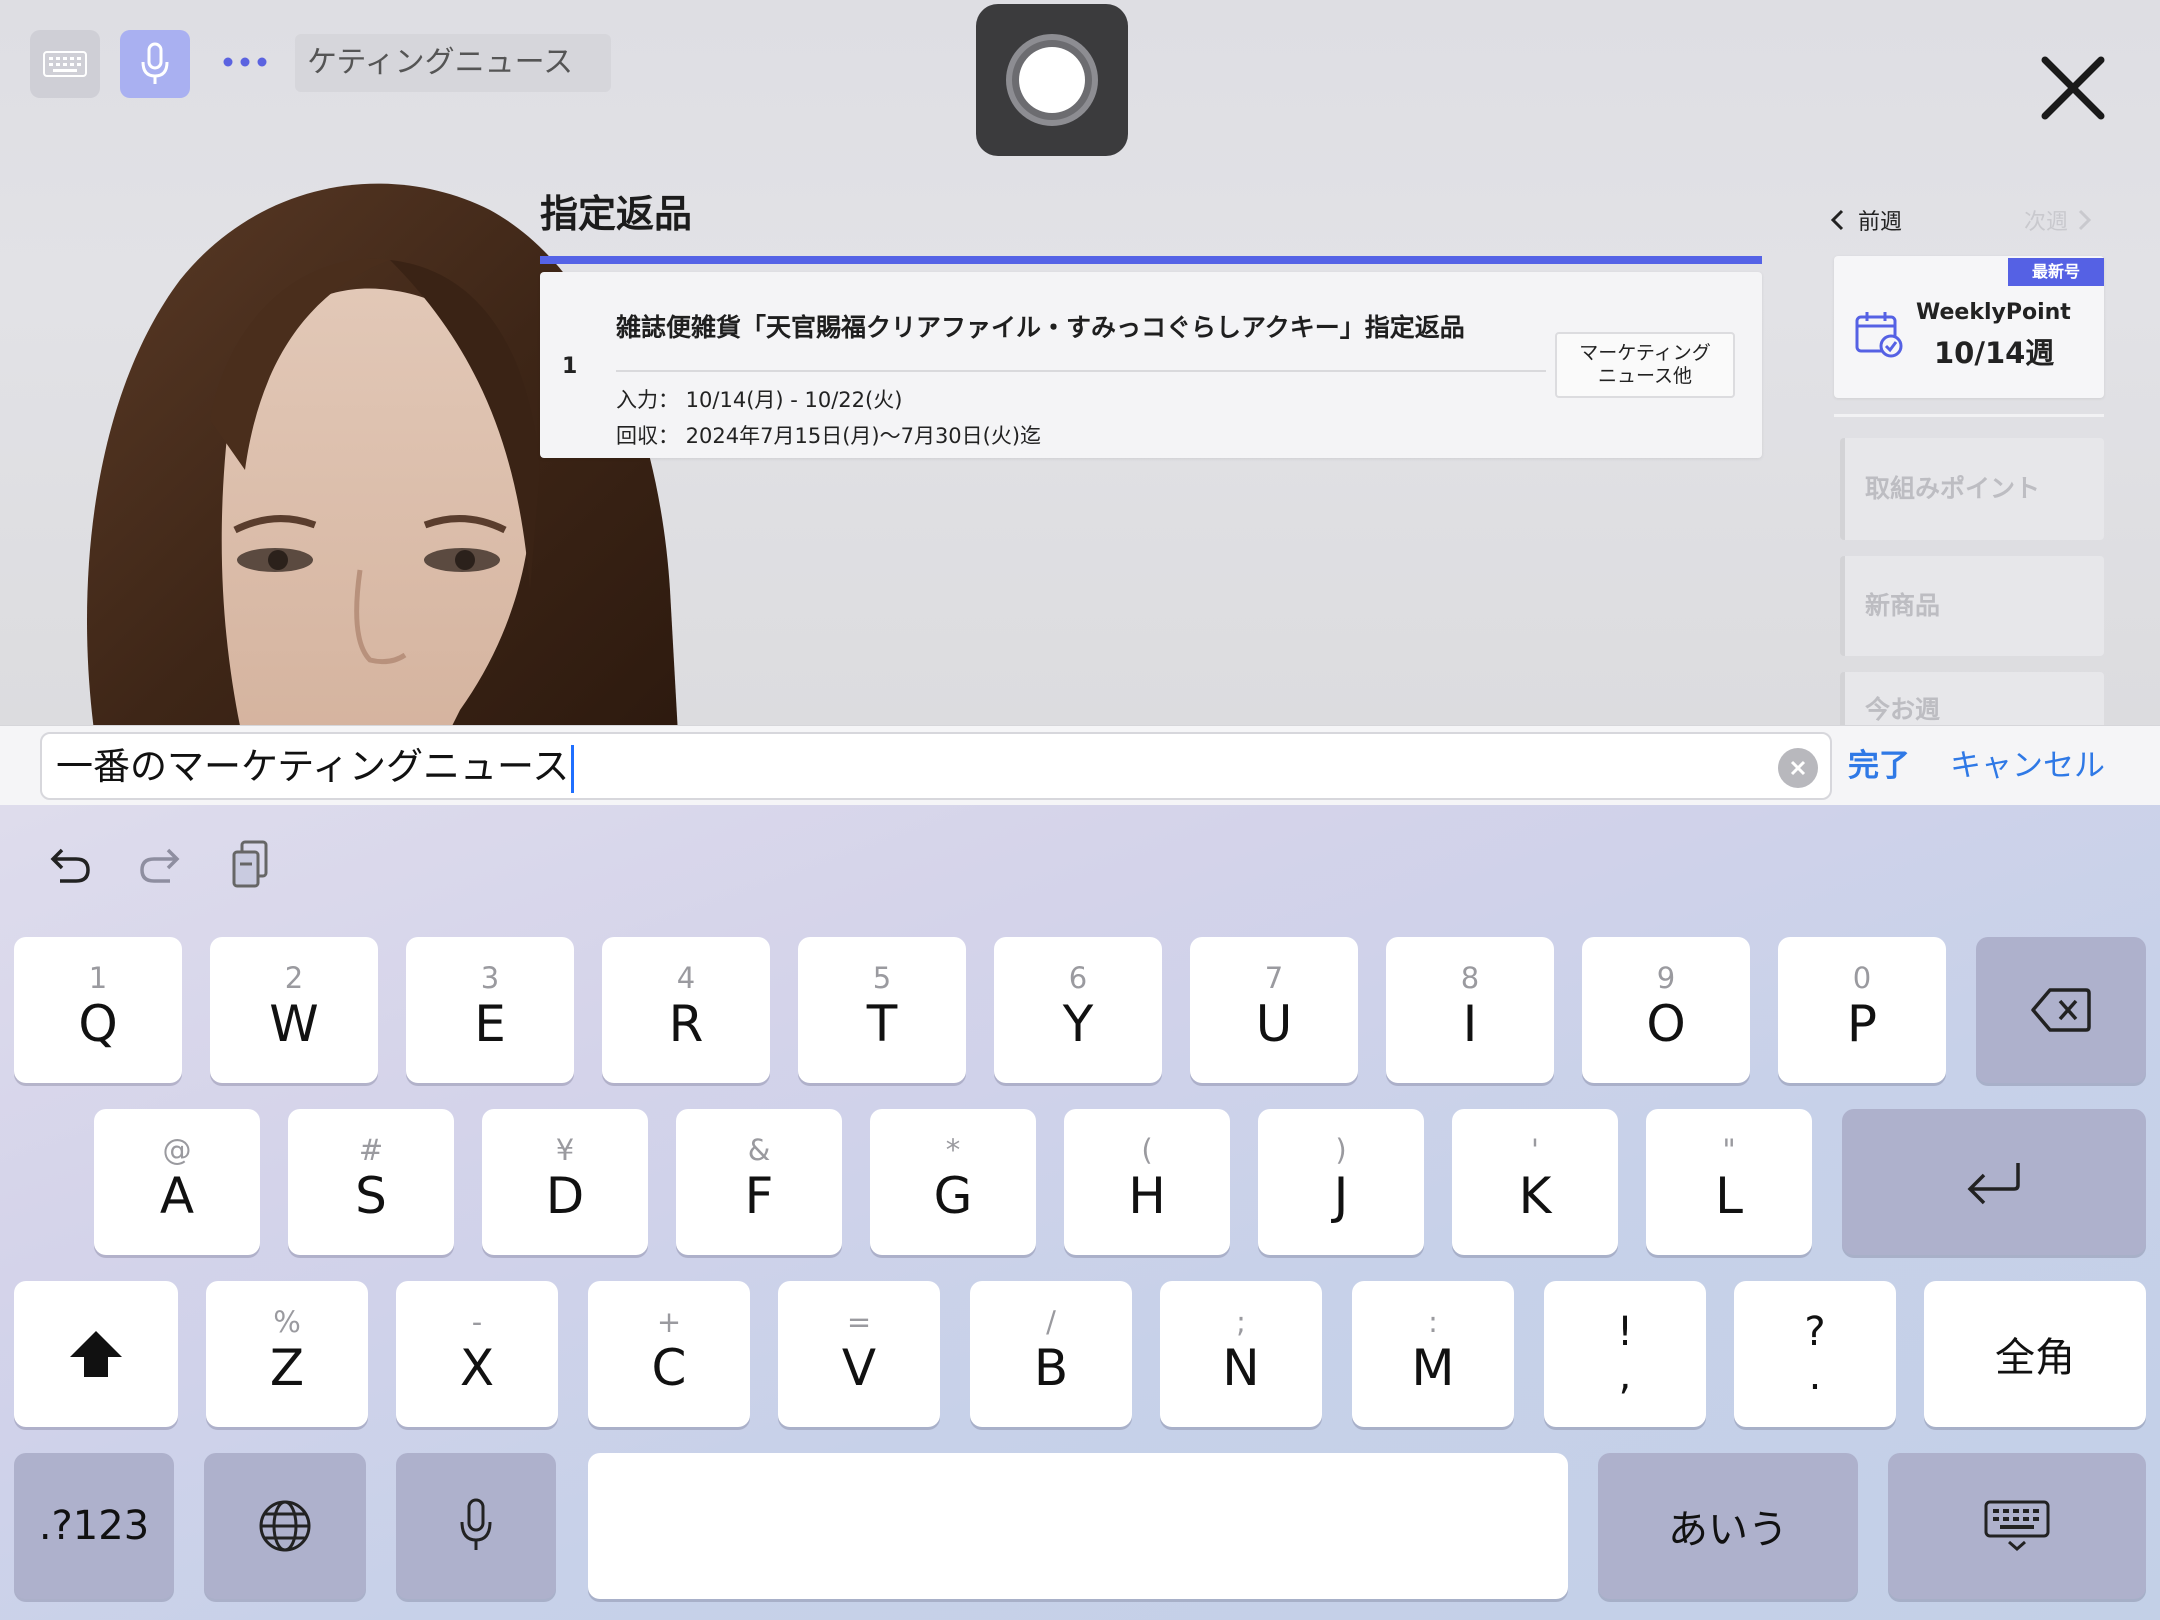 This screenshot has height=1620, width=2160. What do you see at coordinates (1969, 327) in the screenshot?
I see `weekly-point-card: 最新号 WeeklyPoint 10/14週` at bounding box center [1969, 327].